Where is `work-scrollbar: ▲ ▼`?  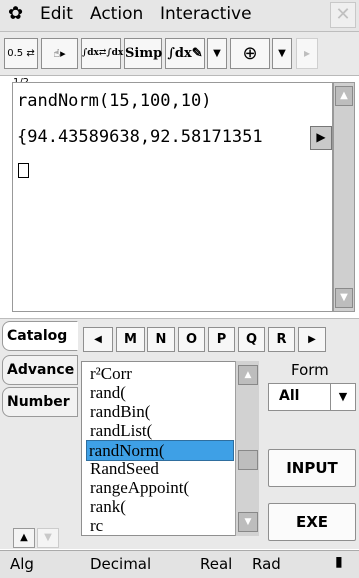 work-scrollbar: ▲ ▼ is located at coordinates (344, 197).